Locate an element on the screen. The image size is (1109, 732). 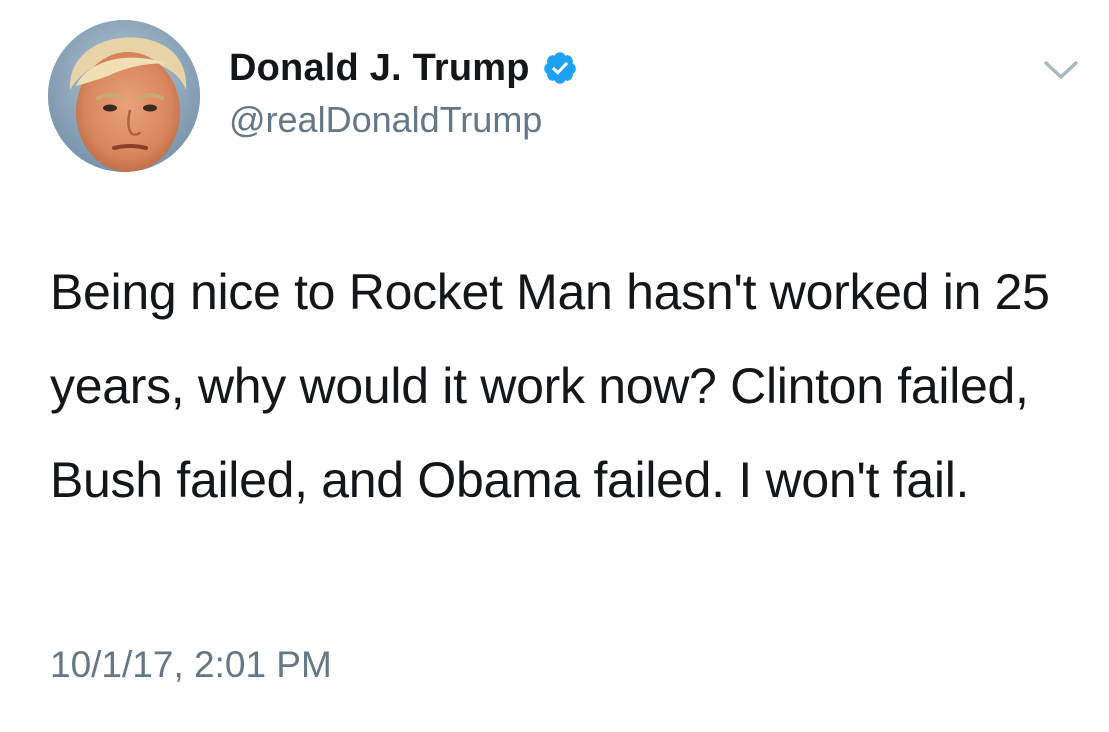
author-handle: @realDonaldTrump is located at coordinates (385, 120).